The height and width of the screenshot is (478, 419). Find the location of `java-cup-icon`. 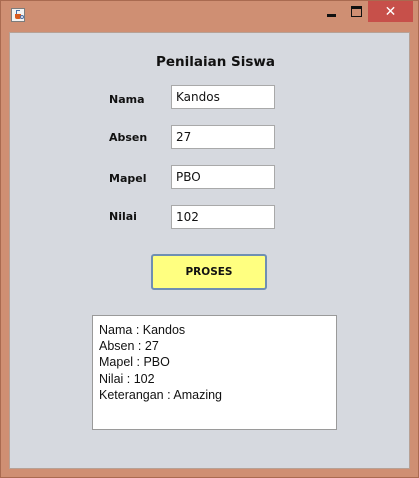

java-cup-icon is located at coordinates (18, 15).